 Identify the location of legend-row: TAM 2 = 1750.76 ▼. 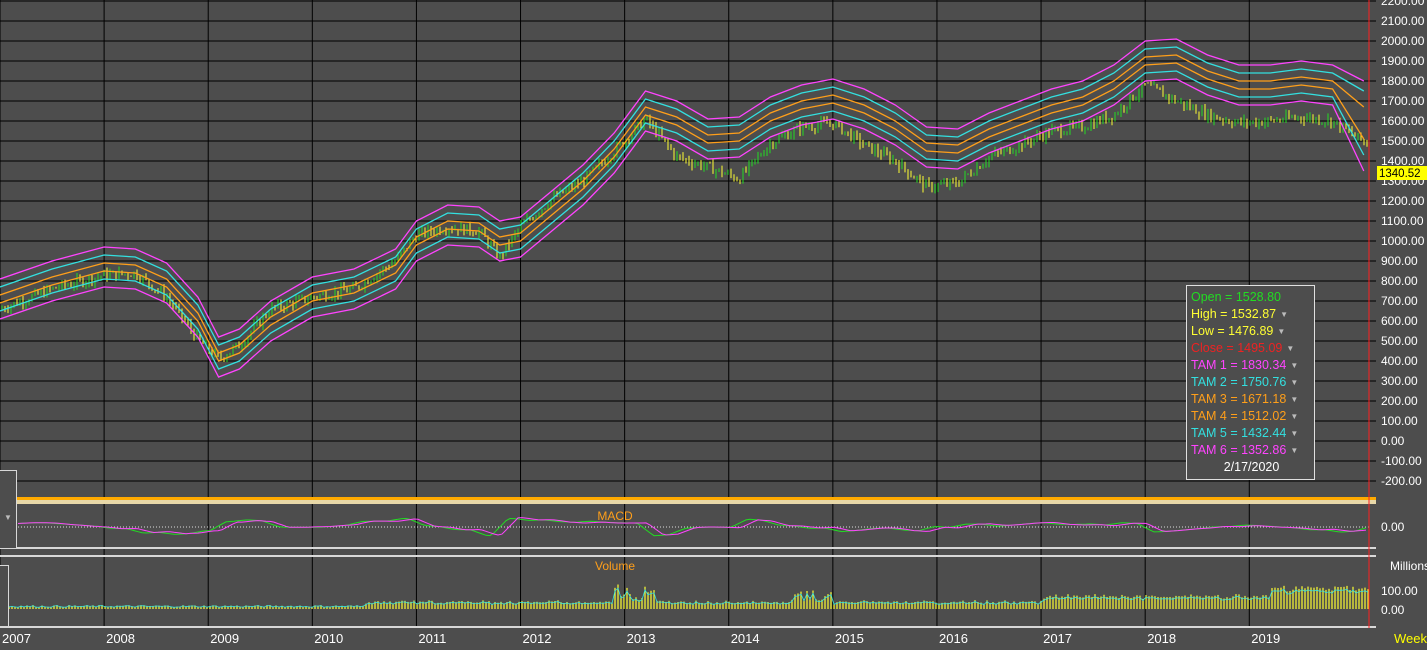
(1252, 382).